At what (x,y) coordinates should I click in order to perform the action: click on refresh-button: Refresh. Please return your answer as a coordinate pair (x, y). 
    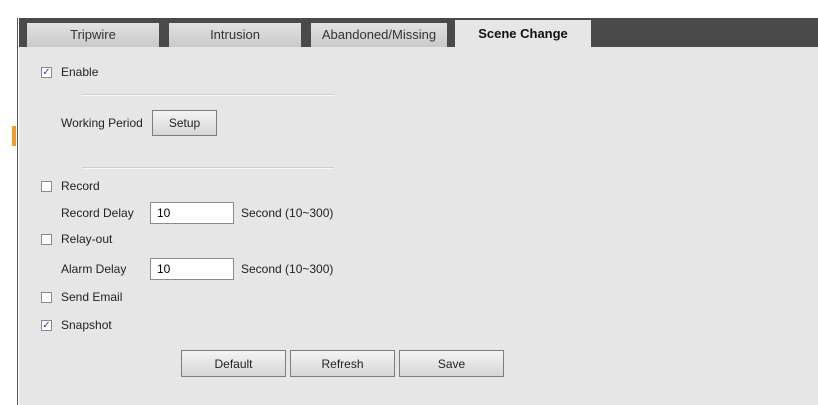
    Looking at the image, I should click on (342, 363).